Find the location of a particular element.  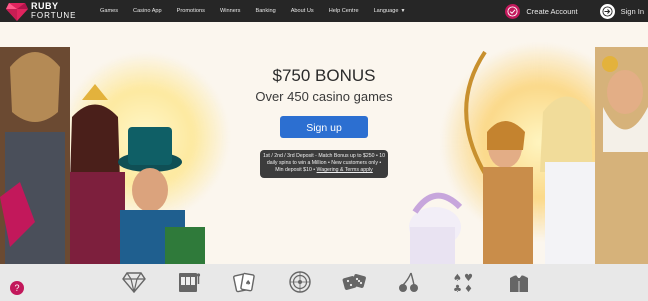

logo-text-ruby: RUBY is located at coordinates (45, 6).